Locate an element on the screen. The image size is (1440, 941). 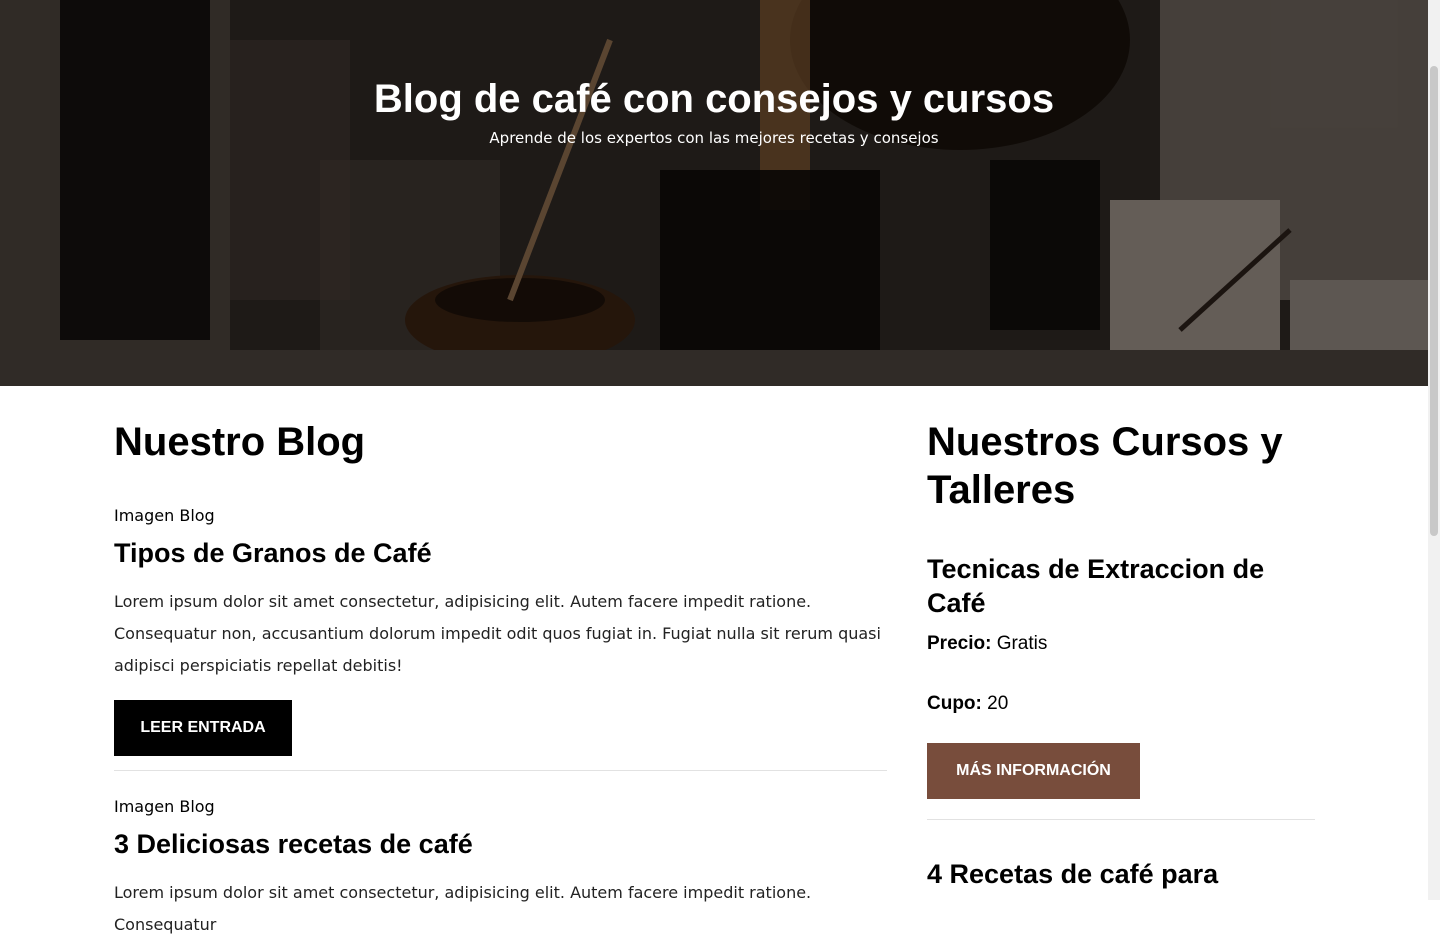
vertical-scrollbar is located at coordinates (1434, 450).